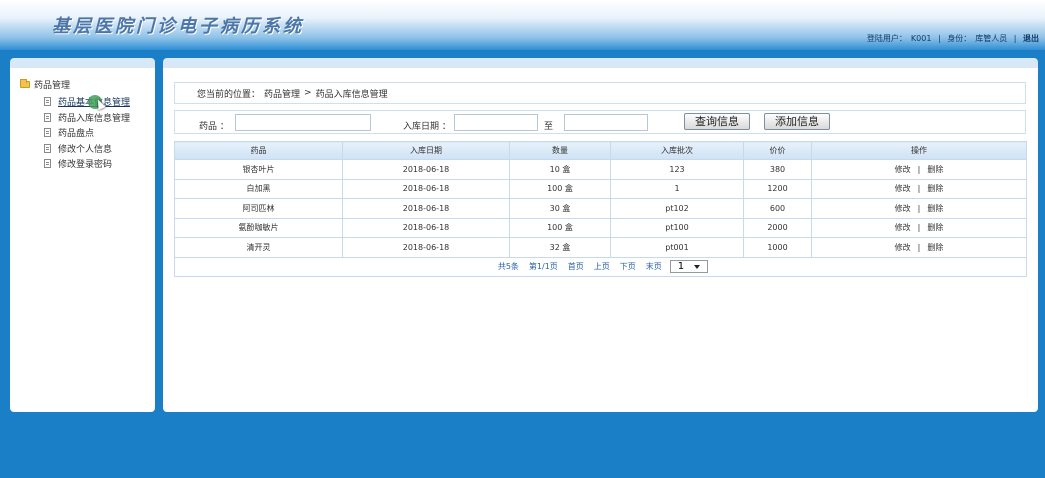  I want to click on column-header-ops: 操作, so click(919, 150).